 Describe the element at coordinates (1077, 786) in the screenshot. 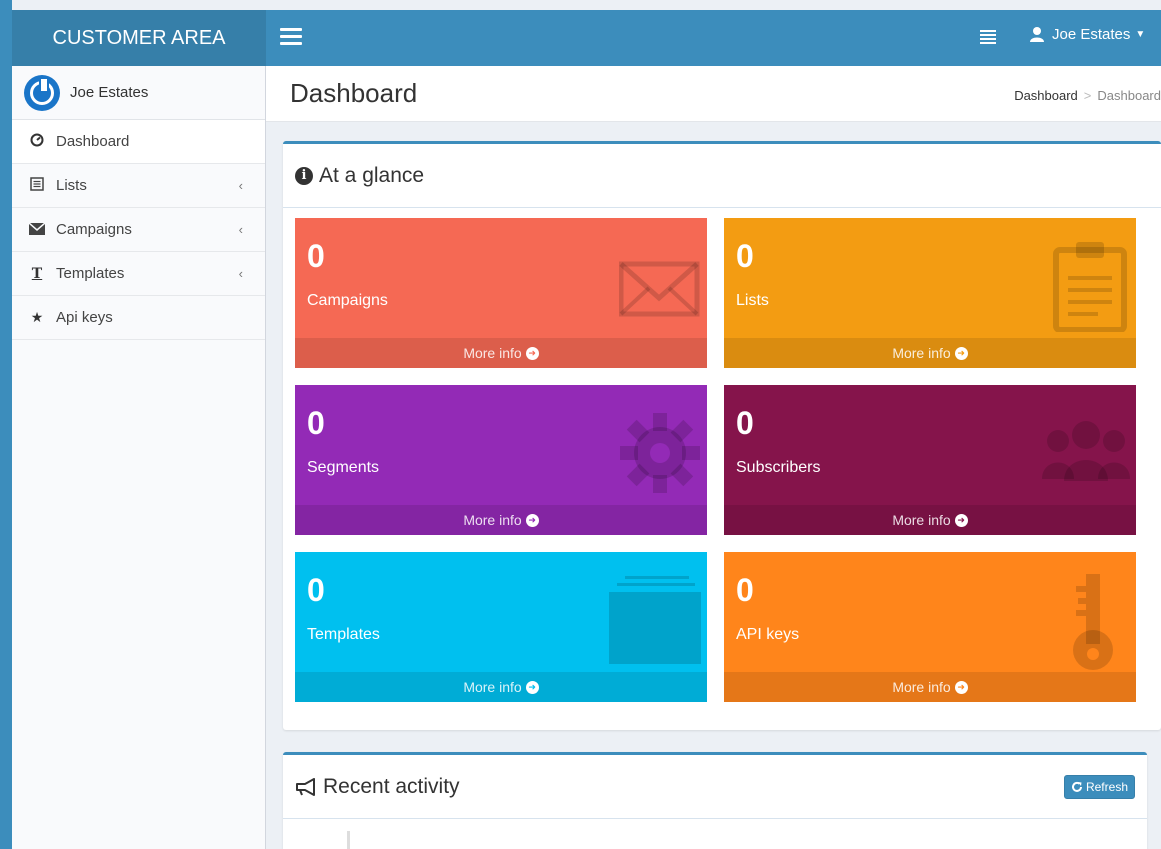

I see `refresh-icon` at that location.